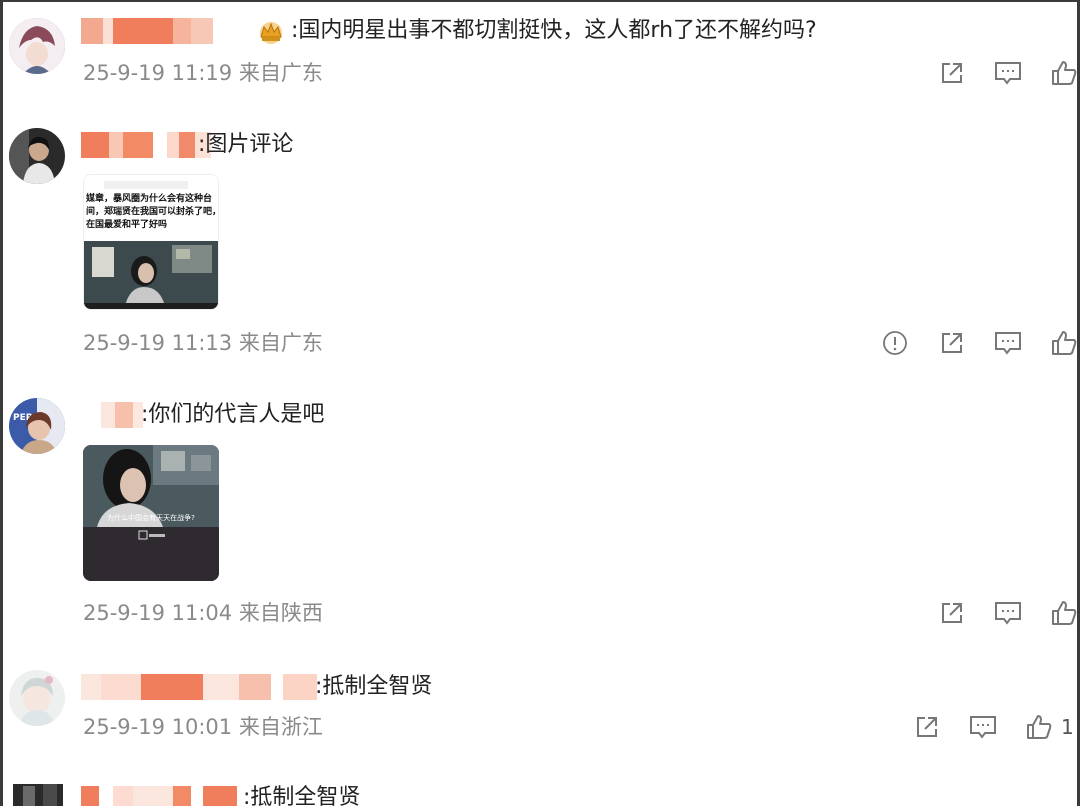 The height and width of the screenshot is (806, 1080). Describe the element at coordinates (151, 518) in the screenshot. I see `image-caption: 为什么中国会有天天在战争?` at that location.